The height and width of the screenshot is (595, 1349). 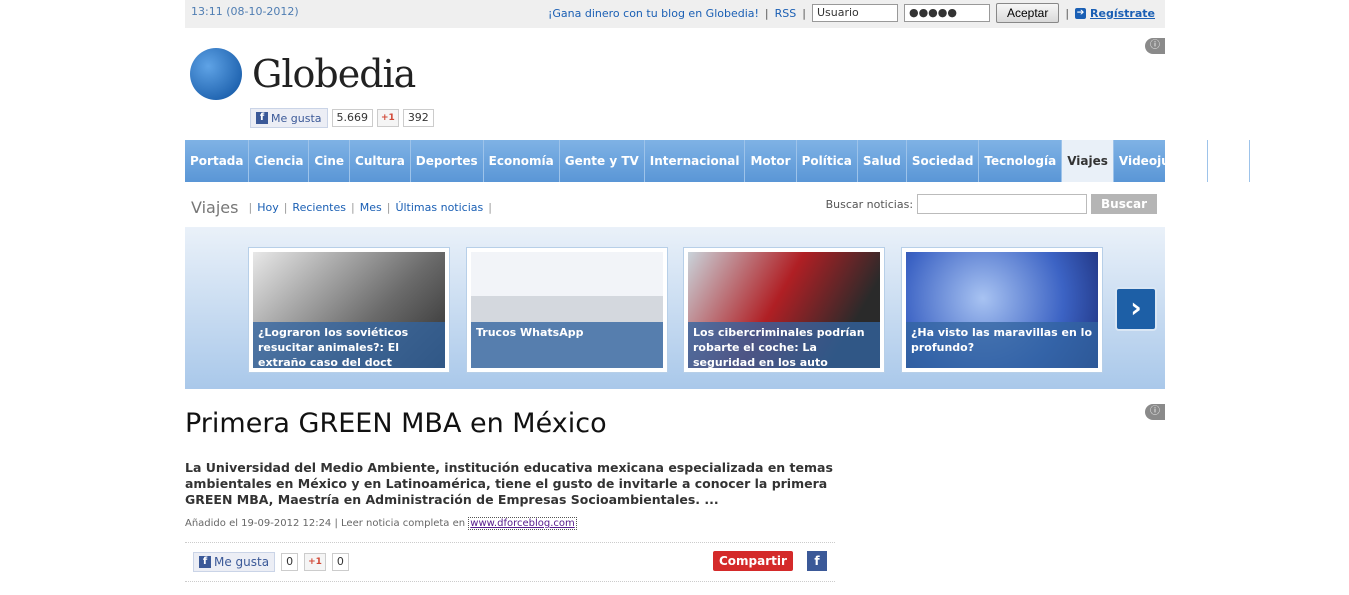 I want to click on article-social: f Me gusta 0 +1 0, so click(x=271, y=562).